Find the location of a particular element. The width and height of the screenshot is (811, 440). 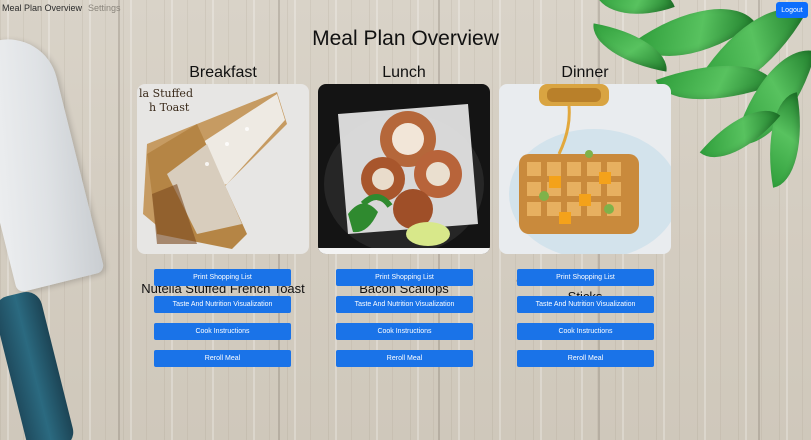

knife-blade-decoration is located at coordinates (52, 161).